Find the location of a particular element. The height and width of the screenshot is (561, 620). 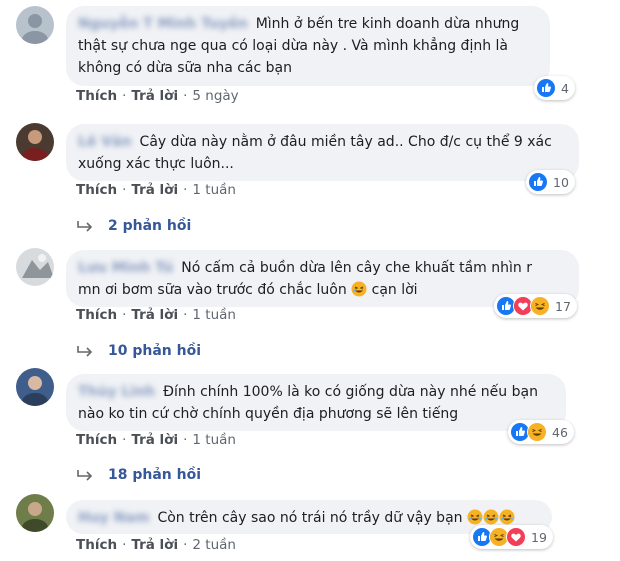

reaction-count: 17 is located at coordinates (563, 306).